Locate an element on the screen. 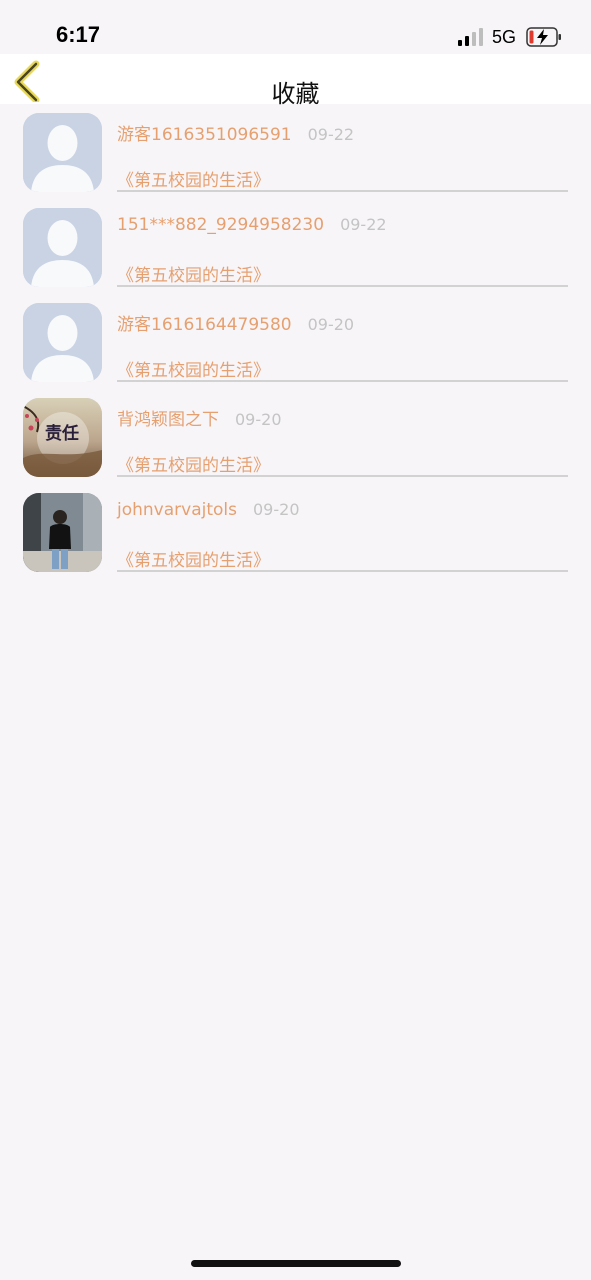 This screenshot has width=591, height=1280. user-name: johnvarvajtols is located at coordinates (177, 510).